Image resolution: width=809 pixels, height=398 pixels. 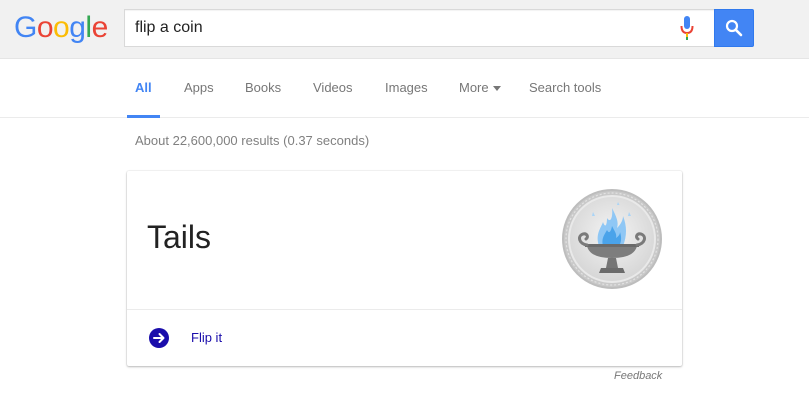 What do you see at coordinates (159, 338) in the screenshot?
I see `arrow-right-circle-icon` at bounding box center [159, 338].